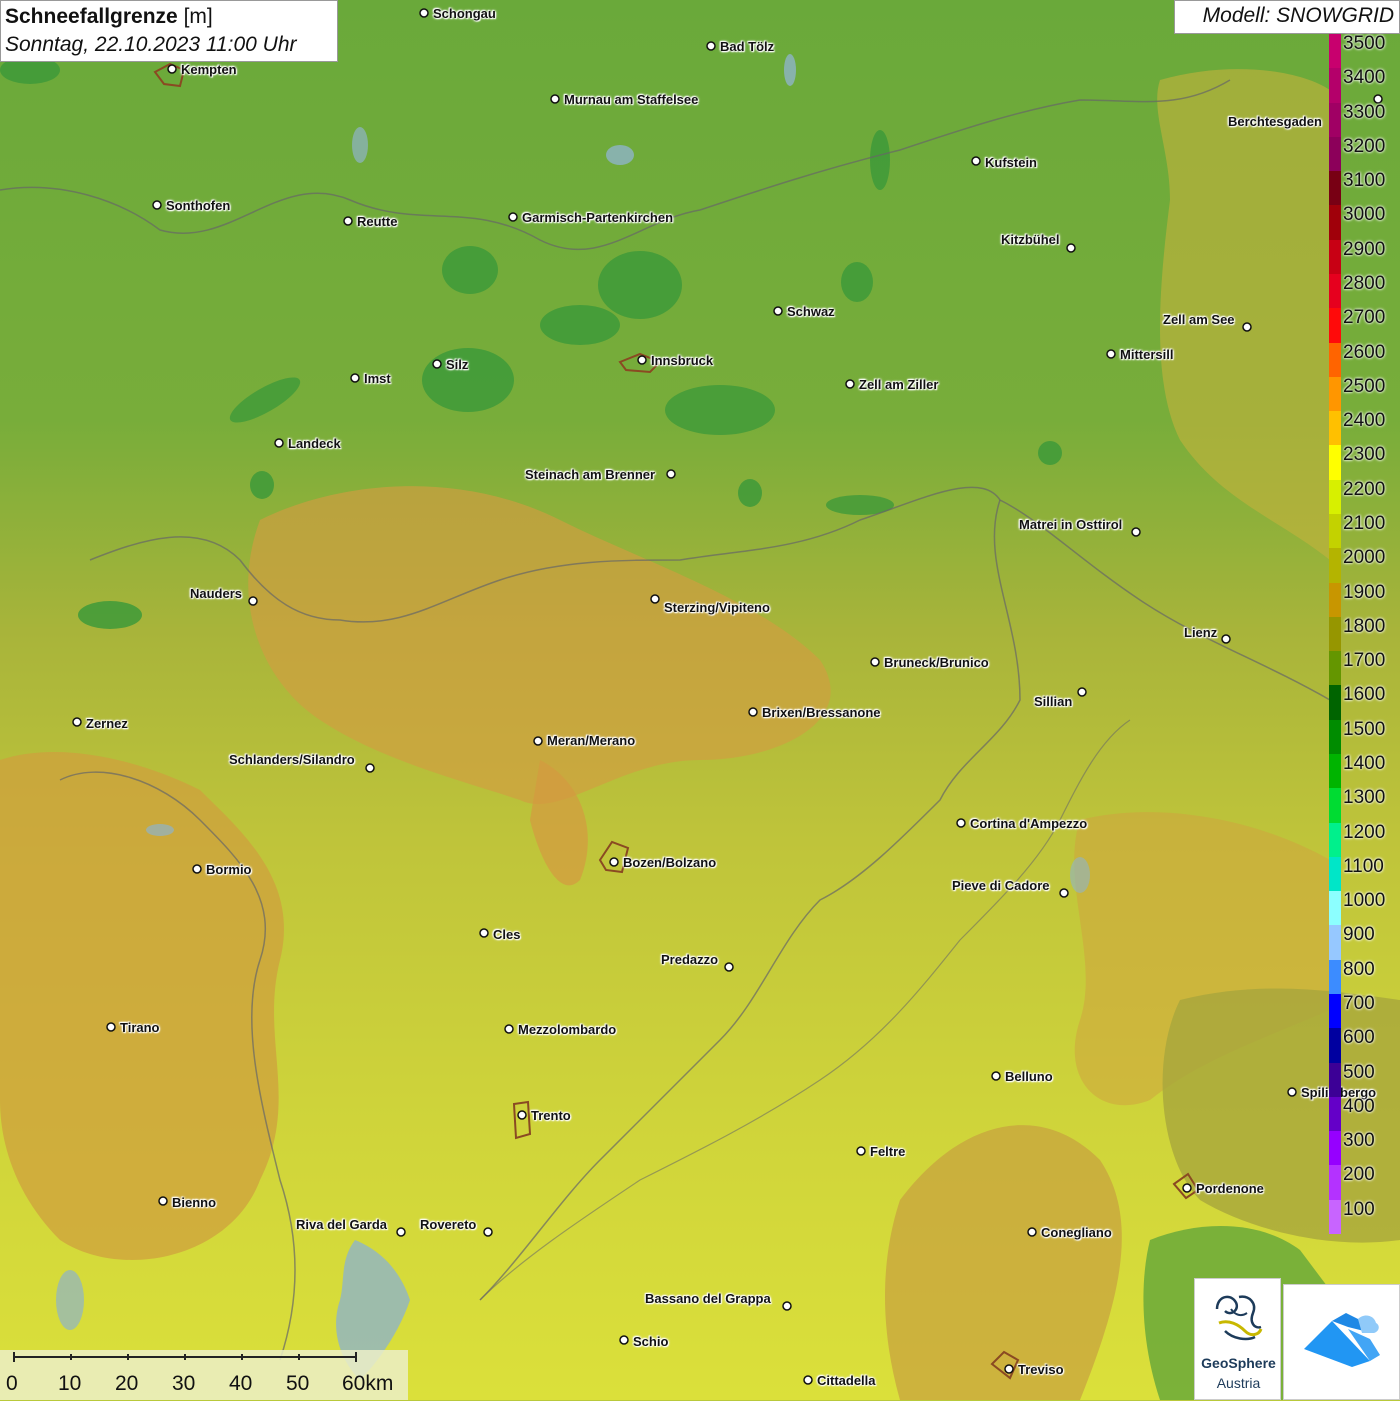  What do you see at coordinates (591, 740) in the screenshot?
I see `city-label: Meran/Merano` at bounding box center [591, 740].